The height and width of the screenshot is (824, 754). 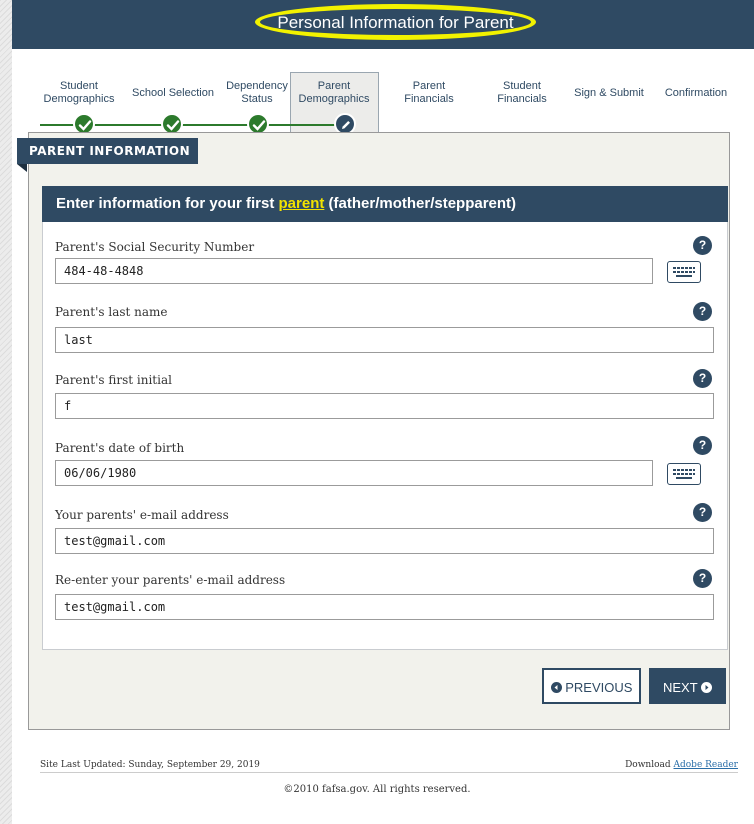 I want to click on step-dependency-status: Dependency Status, so click(x=257, y=93).